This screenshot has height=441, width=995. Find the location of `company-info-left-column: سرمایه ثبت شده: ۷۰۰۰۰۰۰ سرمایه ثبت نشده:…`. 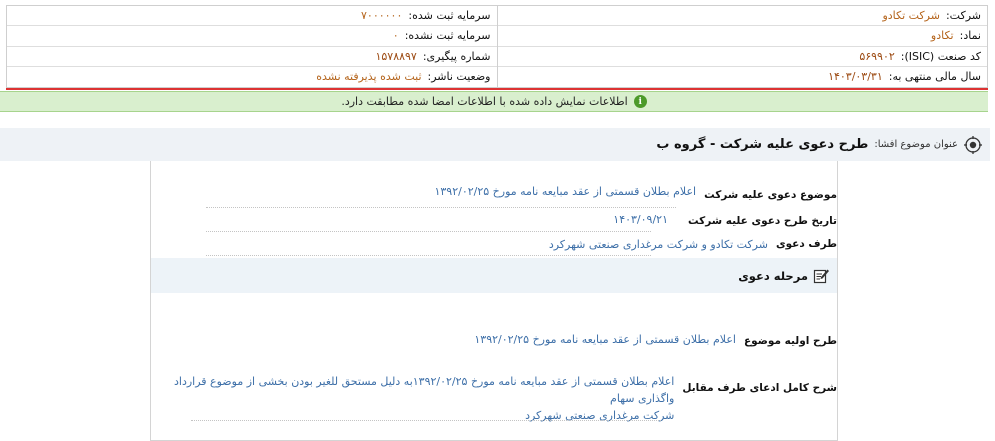

company-info-left-column: سرمایه ثبت شده: ۷۰۰۰۰۰۰ سرمایه ثبت نشده:… is located at coordinates (252, 46).